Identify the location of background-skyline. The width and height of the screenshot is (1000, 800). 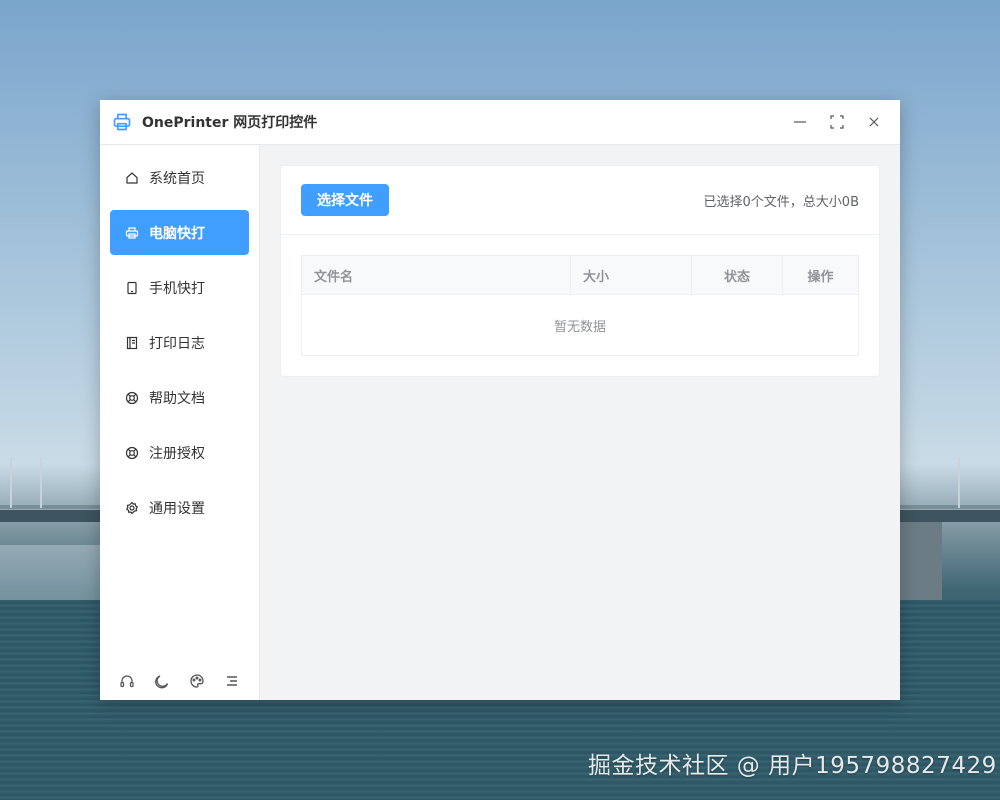
(50, 572).